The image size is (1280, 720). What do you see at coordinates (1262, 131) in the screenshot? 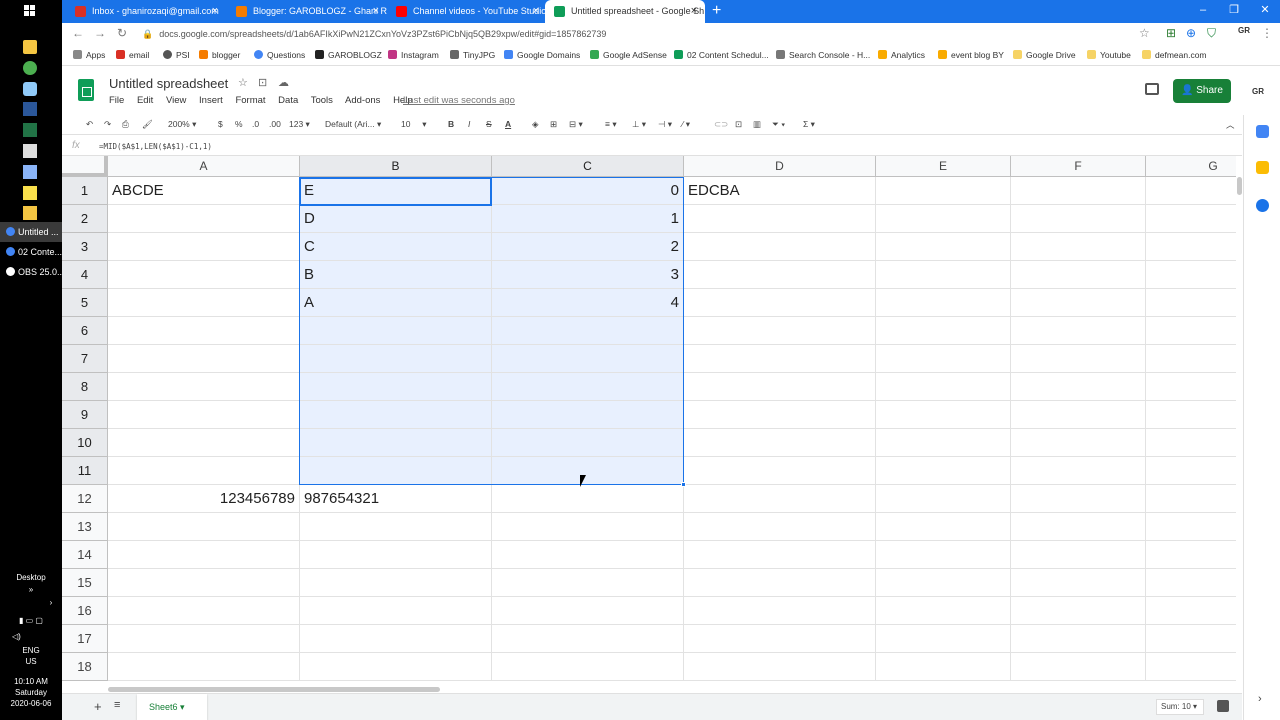
I see `calendar-icon` at bounding box center [1262, 131].